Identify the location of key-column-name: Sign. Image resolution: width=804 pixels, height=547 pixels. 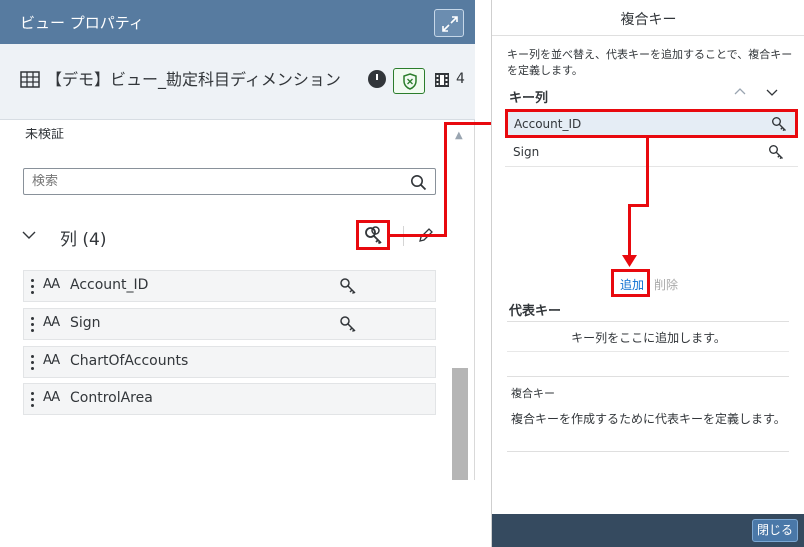
(526, 152).